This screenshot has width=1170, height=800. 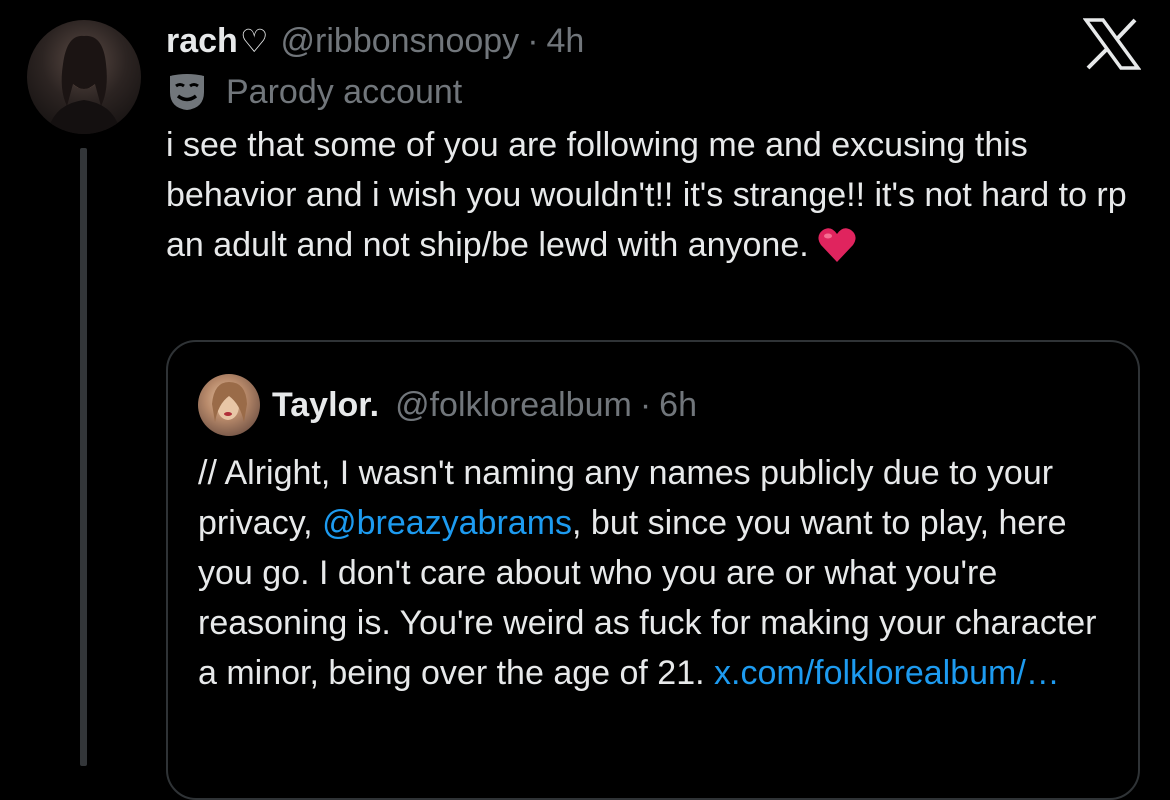 What do you see at coordinates (678, 405) in the screenshot?
I see `quoted-timestamp: 6h` at bounding box center [678, 405].